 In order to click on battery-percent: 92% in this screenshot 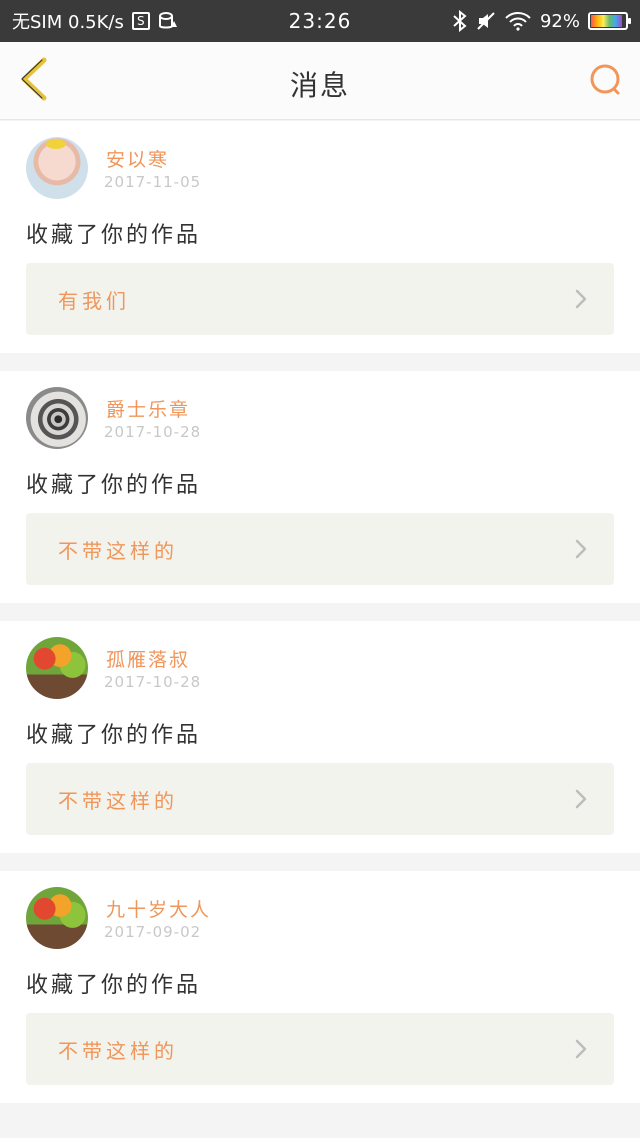, I will do `click(559, 21)`.